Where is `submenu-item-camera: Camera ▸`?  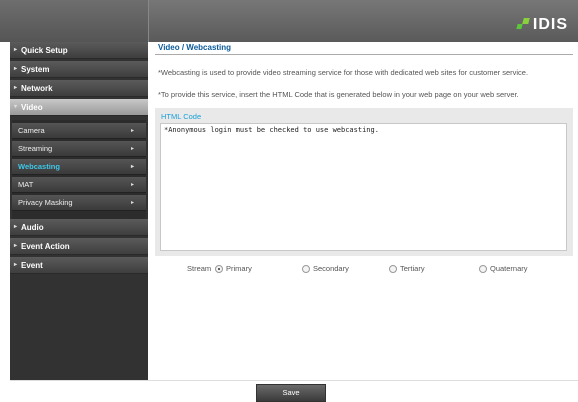
submenu-item-camera: Camera ▸ is located at coordinates (79, 131).